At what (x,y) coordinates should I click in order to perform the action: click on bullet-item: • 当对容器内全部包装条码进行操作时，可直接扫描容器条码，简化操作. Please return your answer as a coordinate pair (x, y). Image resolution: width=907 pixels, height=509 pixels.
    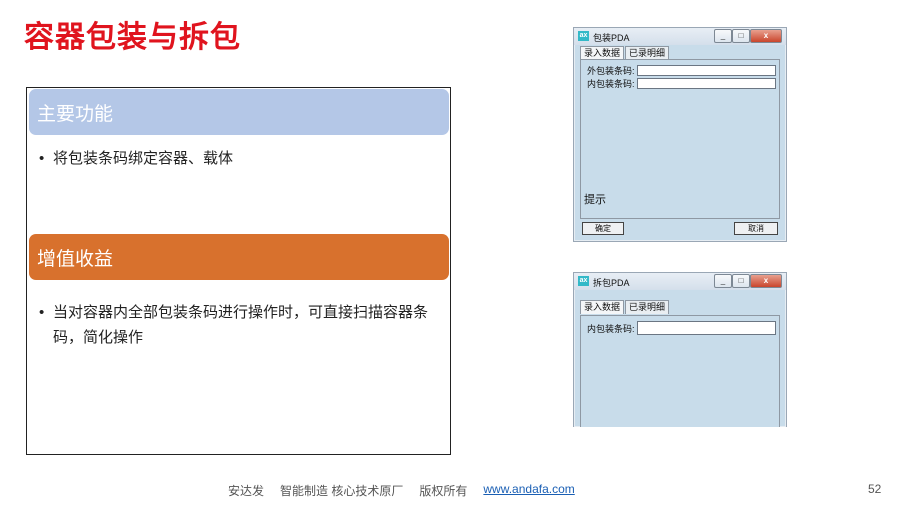
    Looking at the image, I should click on (239, 325).